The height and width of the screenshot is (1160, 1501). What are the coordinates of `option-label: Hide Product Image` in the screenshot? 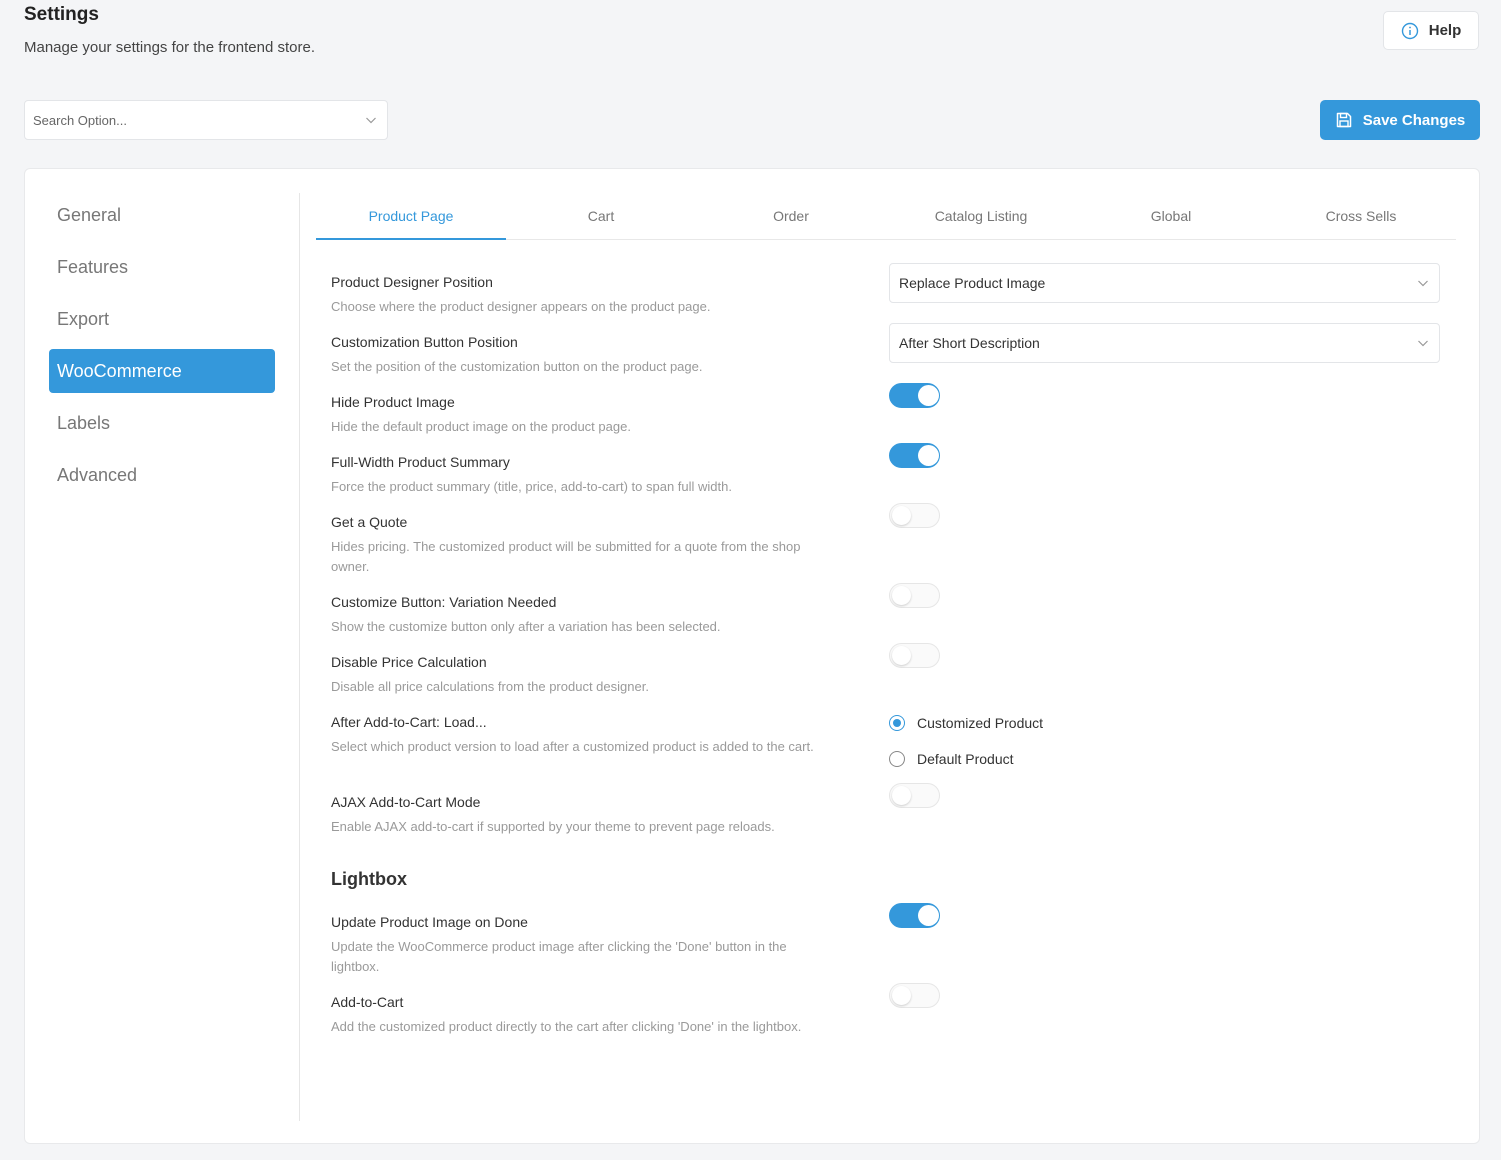 It's located at (393, 402).